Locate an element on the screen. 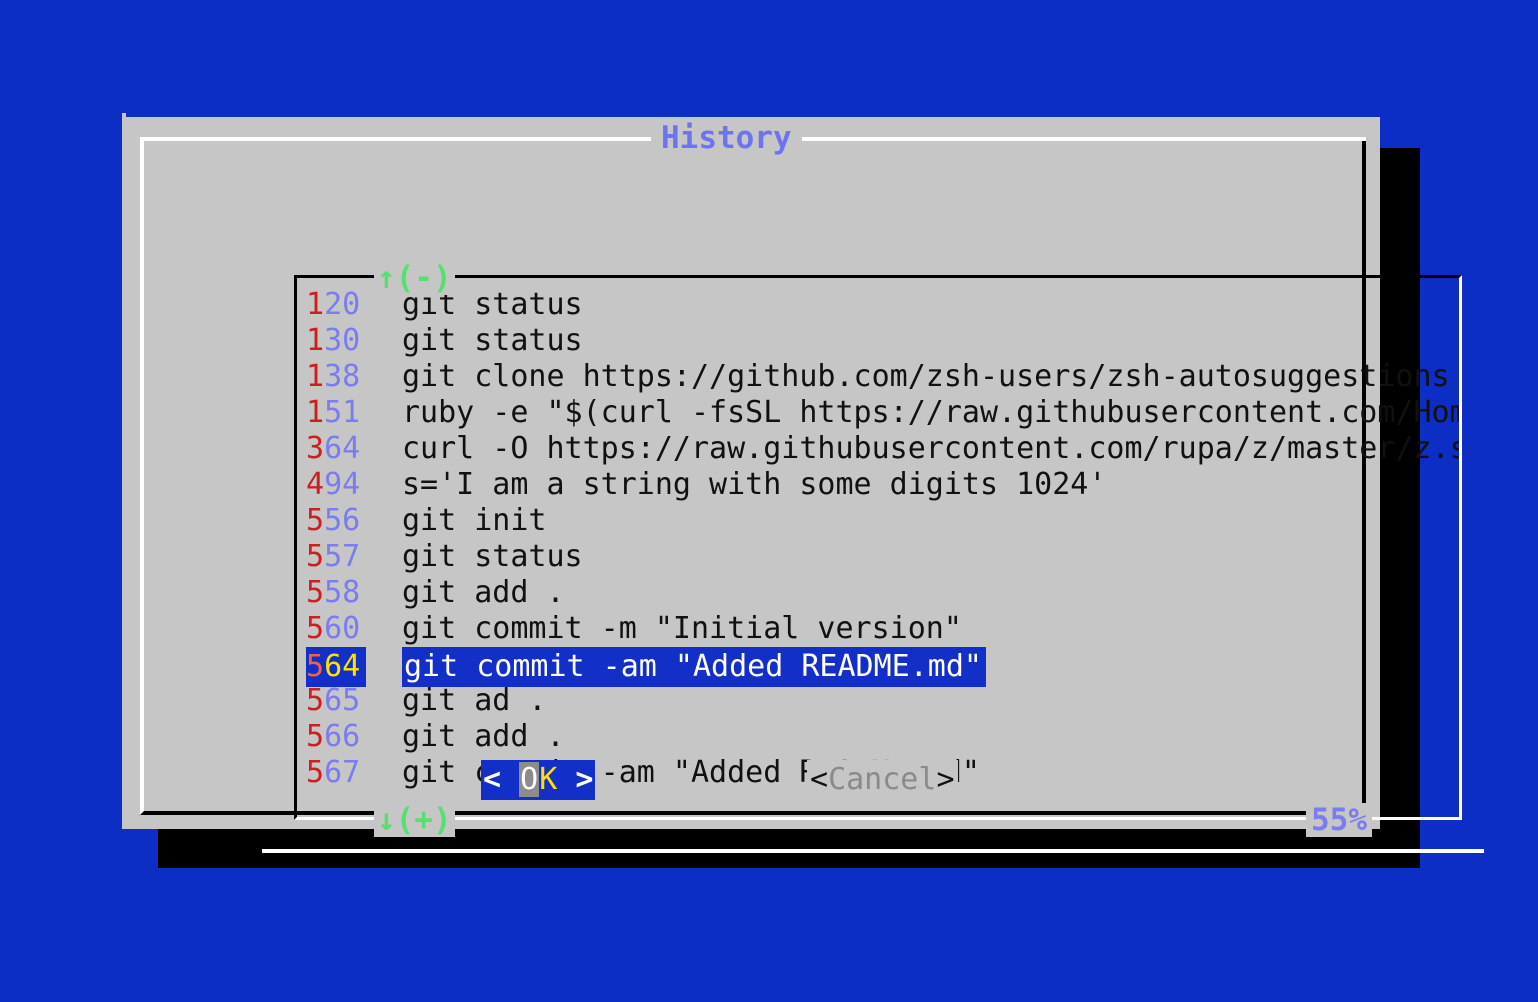 This screenshot has width=1538, height=1002. history-command-text: s='I am a string with some digits 1024' is located at coordinates (754, 484).